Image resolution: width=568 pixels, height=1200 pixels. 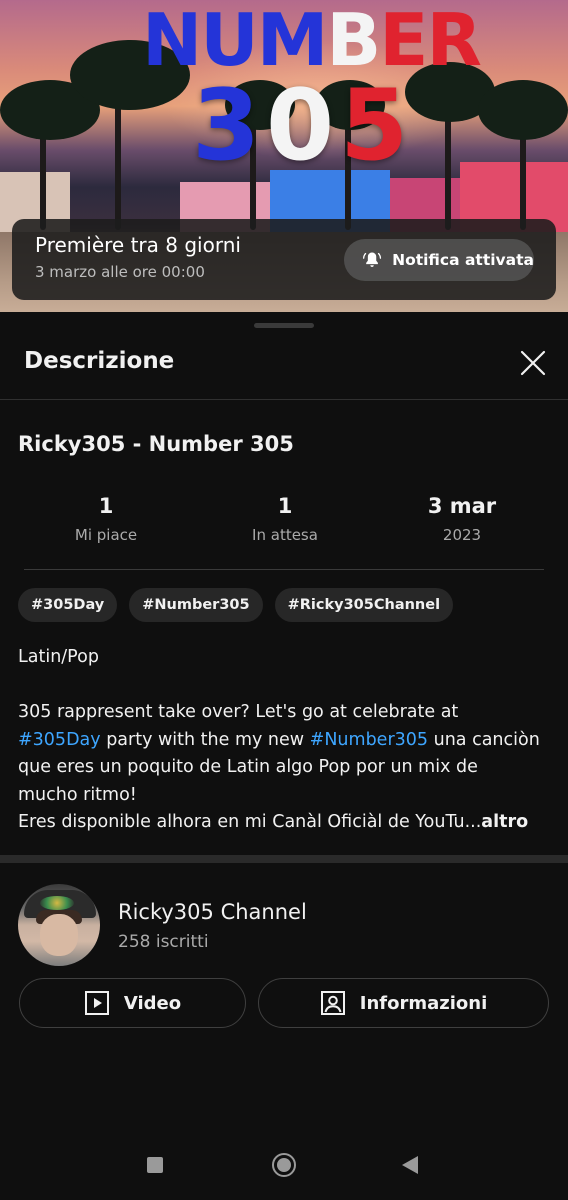 I want to click on drag-handle, so click(x=284, y=325).